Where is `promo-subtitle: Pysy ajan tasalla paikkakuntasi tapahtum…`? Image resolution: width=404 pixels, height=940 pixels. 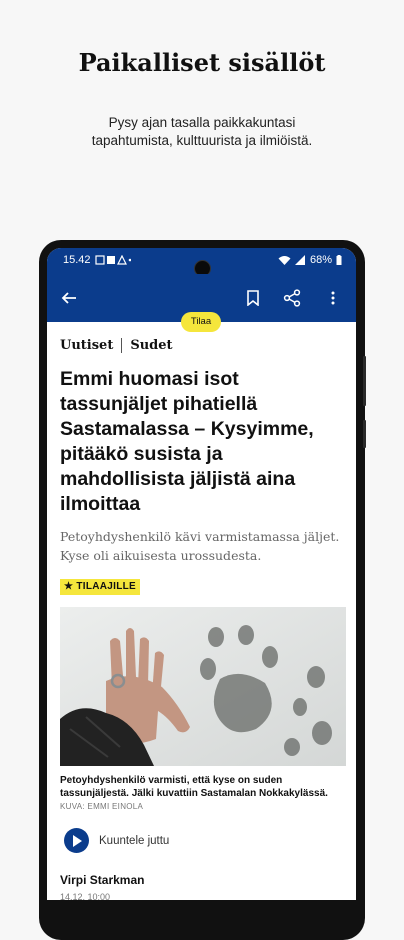
promo-subtitle: Pysy ajan tasalla paikkakuntasi tapahtum… is located at coordinates (202, 132).